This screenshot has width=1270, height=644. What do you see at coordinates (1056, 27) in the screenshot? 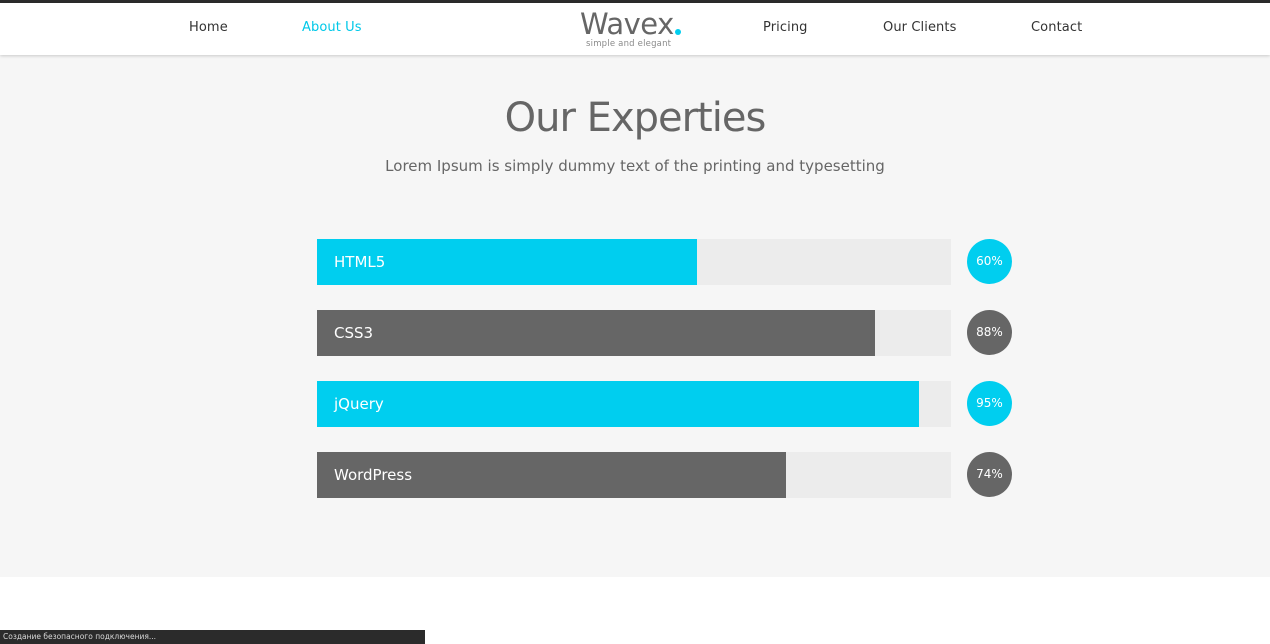
I see `nav-link-contact: Contact` at bounding box center [1056, 27].